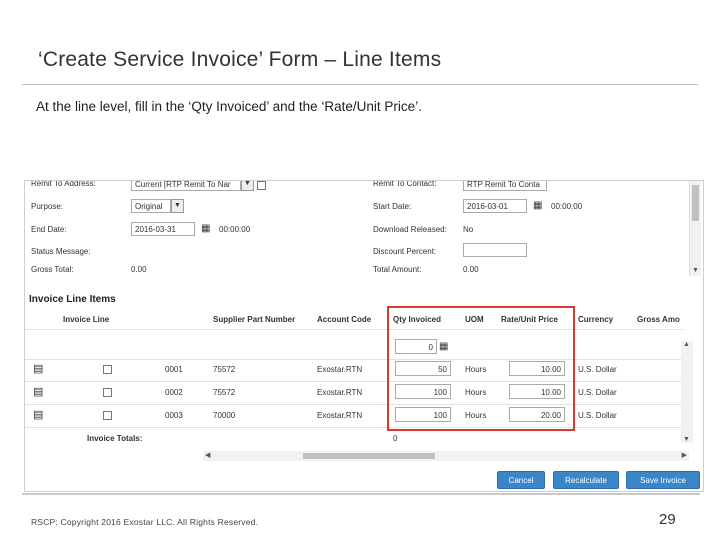 The width and height of the screenshot is (720, 540). I want to click on row-line-number: 0001, so click(174, 369).